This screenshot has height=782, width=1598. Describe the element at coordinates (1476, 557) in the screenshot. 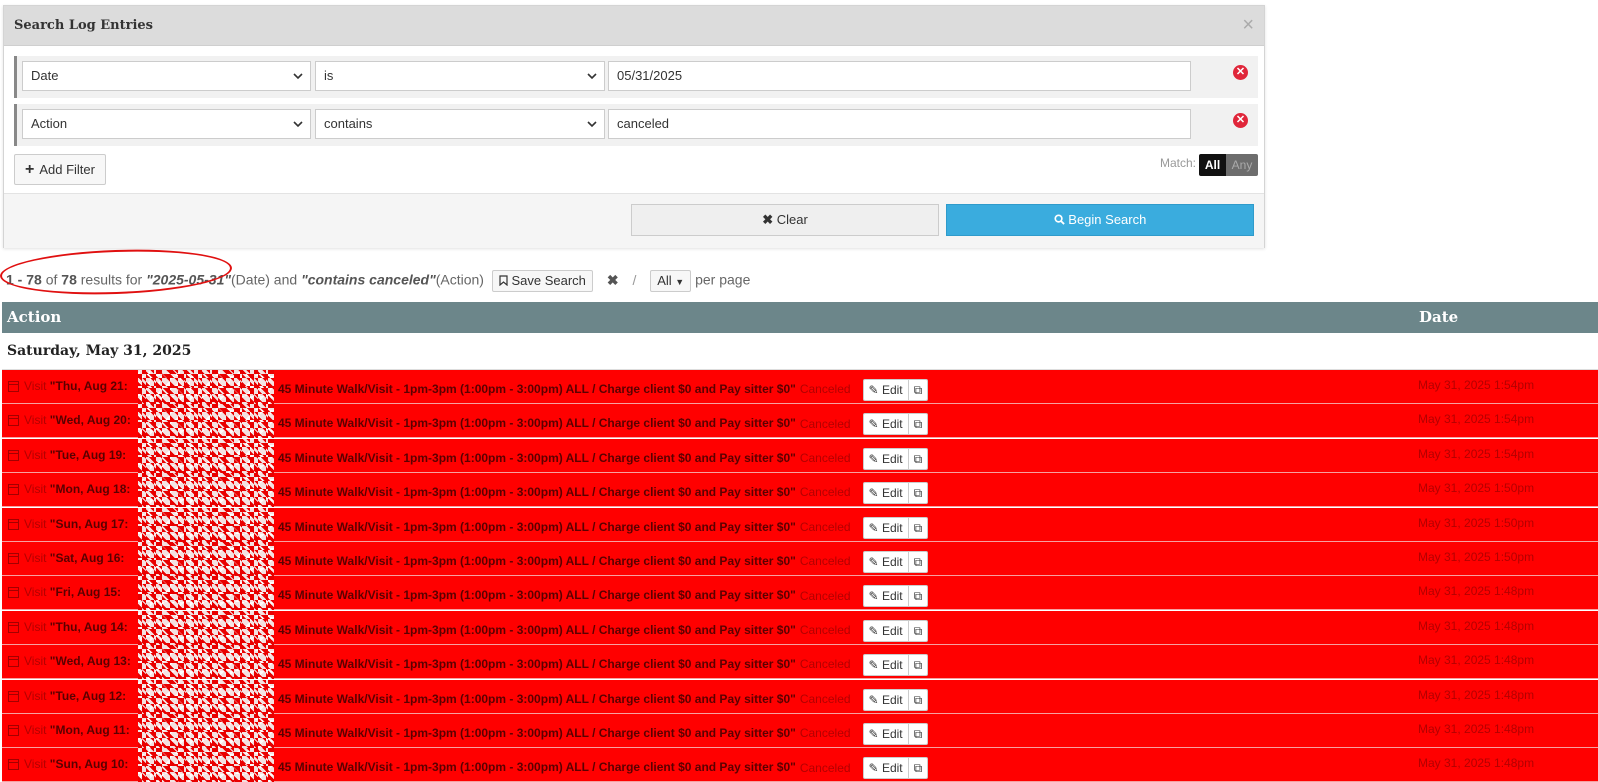

I see `row-date: May 31, 2025 1:50pm` at that location.